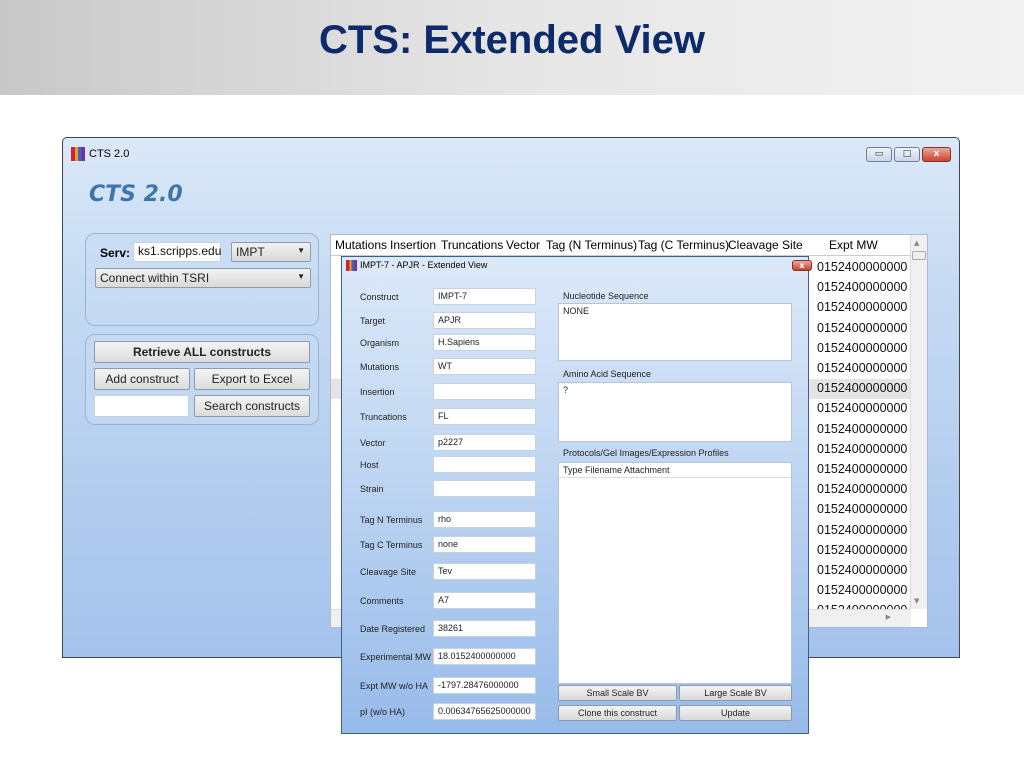  I want to click on field-label: Host, so click(369, 465).